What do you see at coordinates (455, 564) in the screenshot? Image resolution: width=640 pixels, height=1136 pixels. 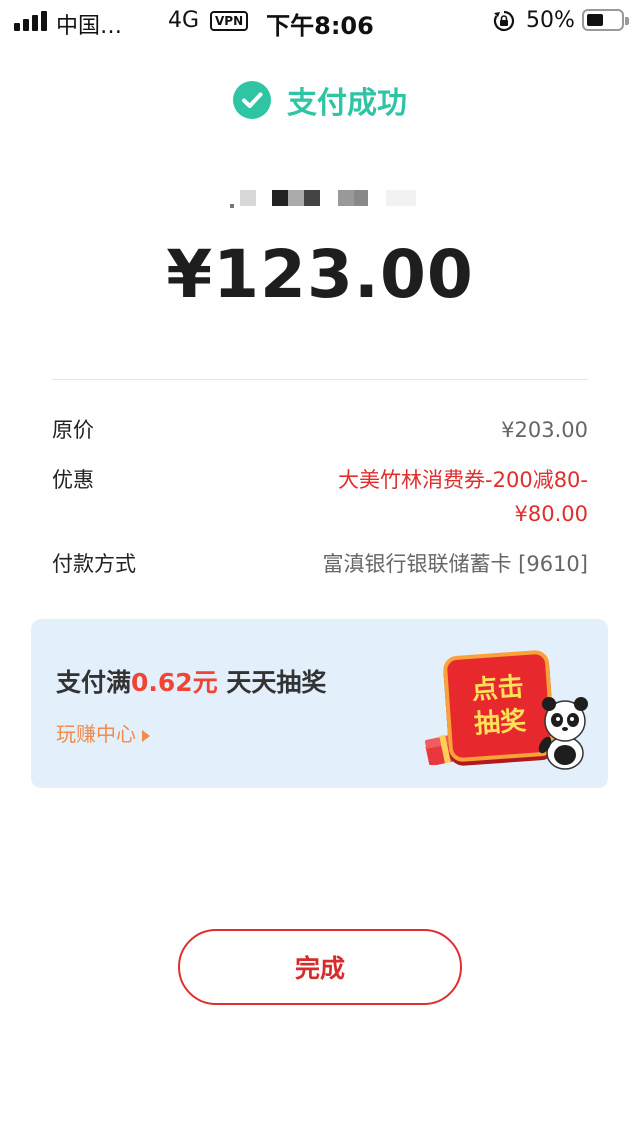 I see `payment-method-value: 富滇银行银联储蓄卡 [9610]` at bounding box center [455, 564].